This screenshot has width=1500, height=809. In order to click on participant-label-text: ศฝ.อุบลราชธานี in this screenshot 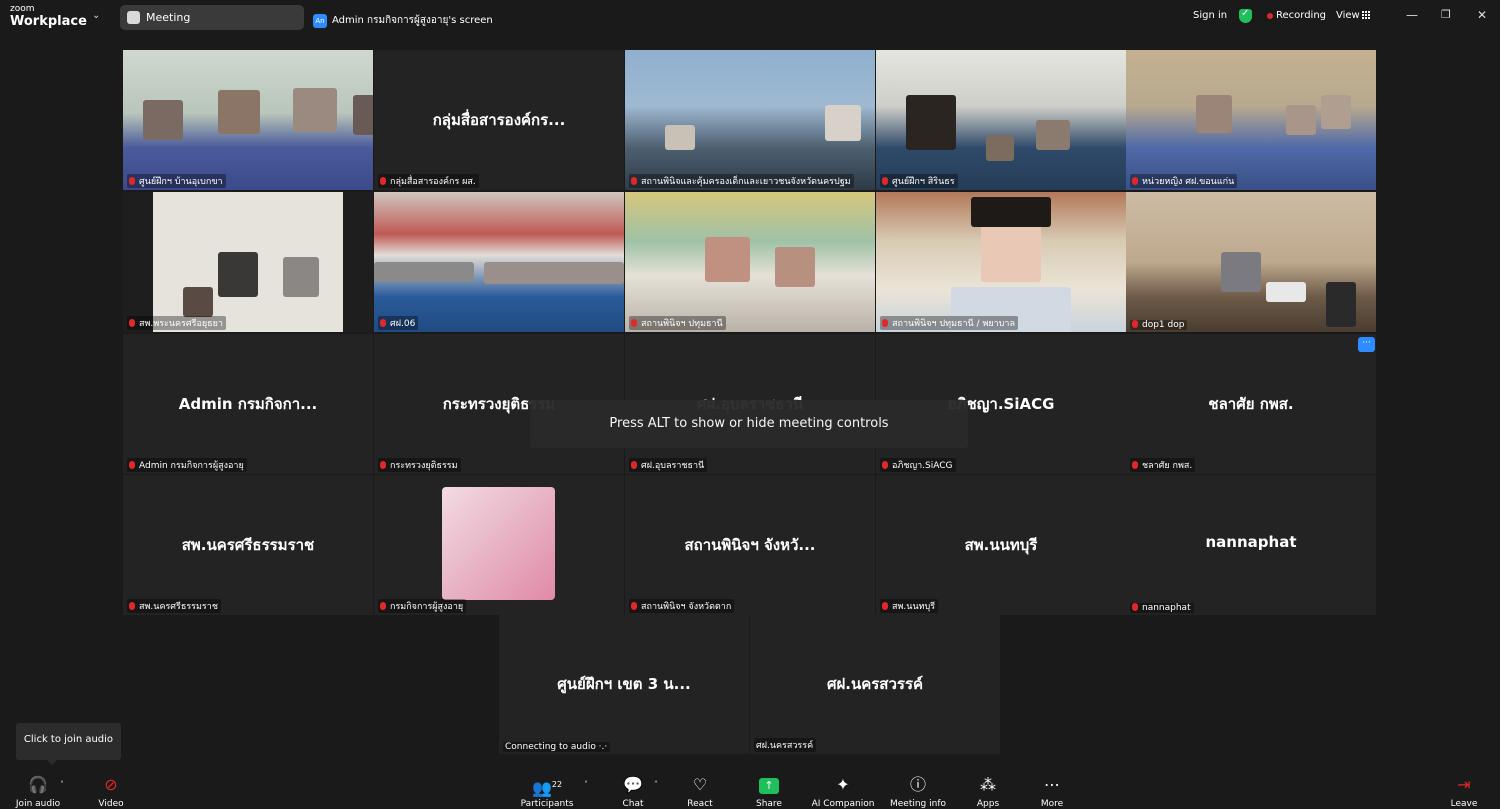, I will do `click(673, 466)`.